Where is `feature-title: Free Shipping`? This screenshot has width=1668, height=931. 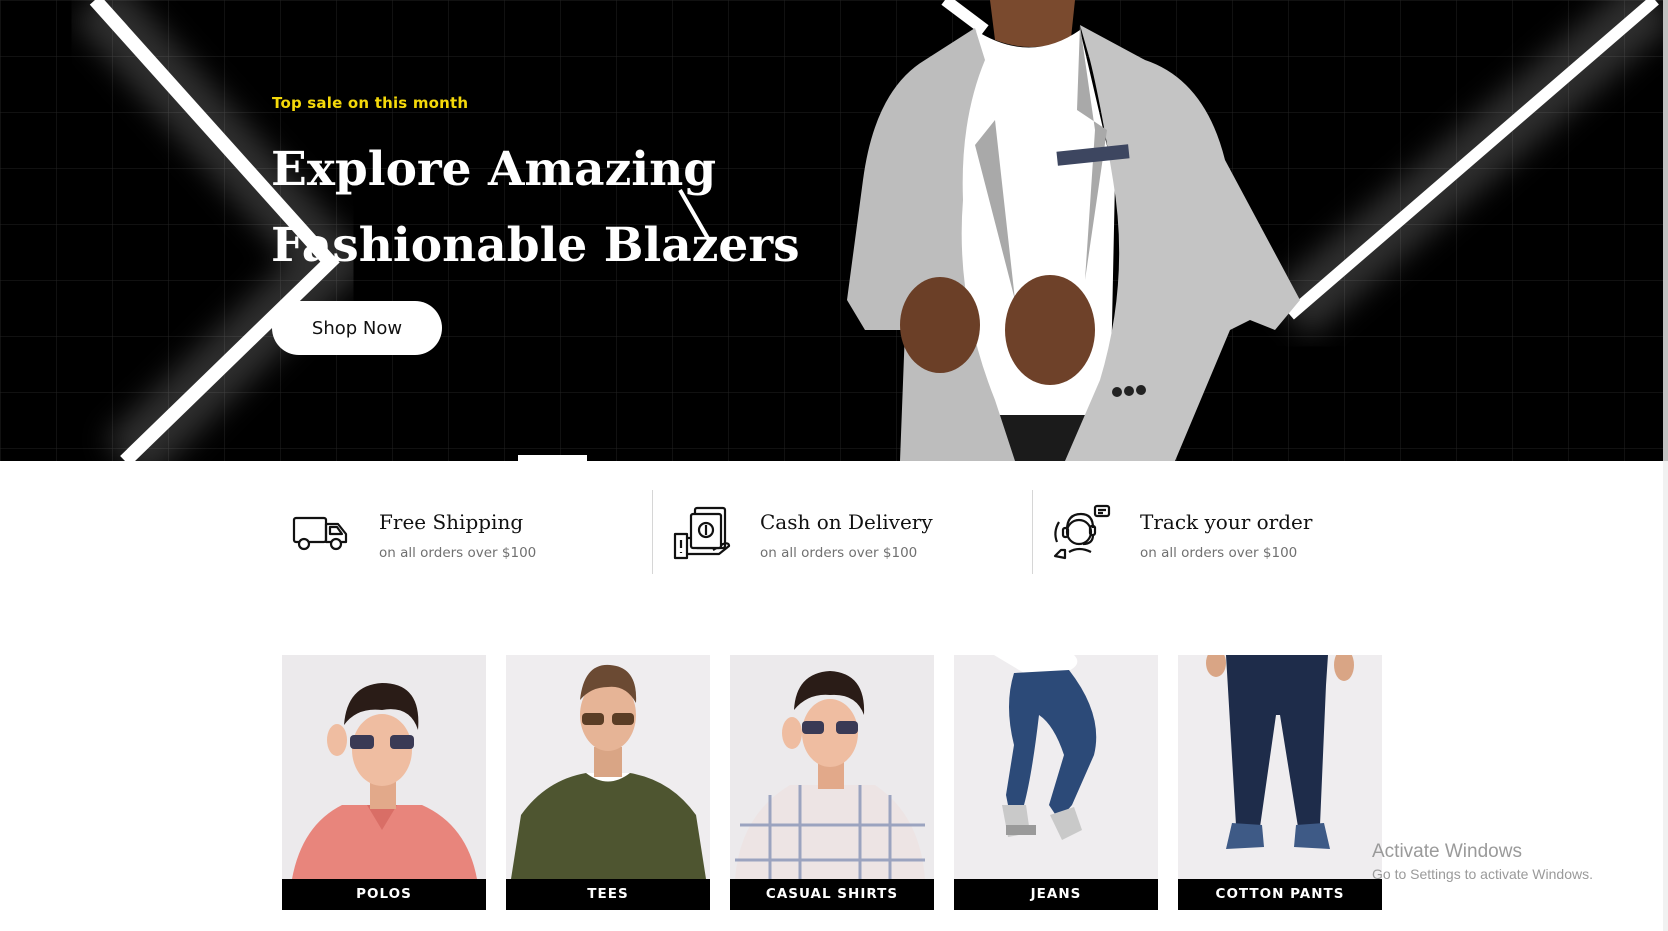
feature-title: Free Shipping is located at coordinates (451, 522).